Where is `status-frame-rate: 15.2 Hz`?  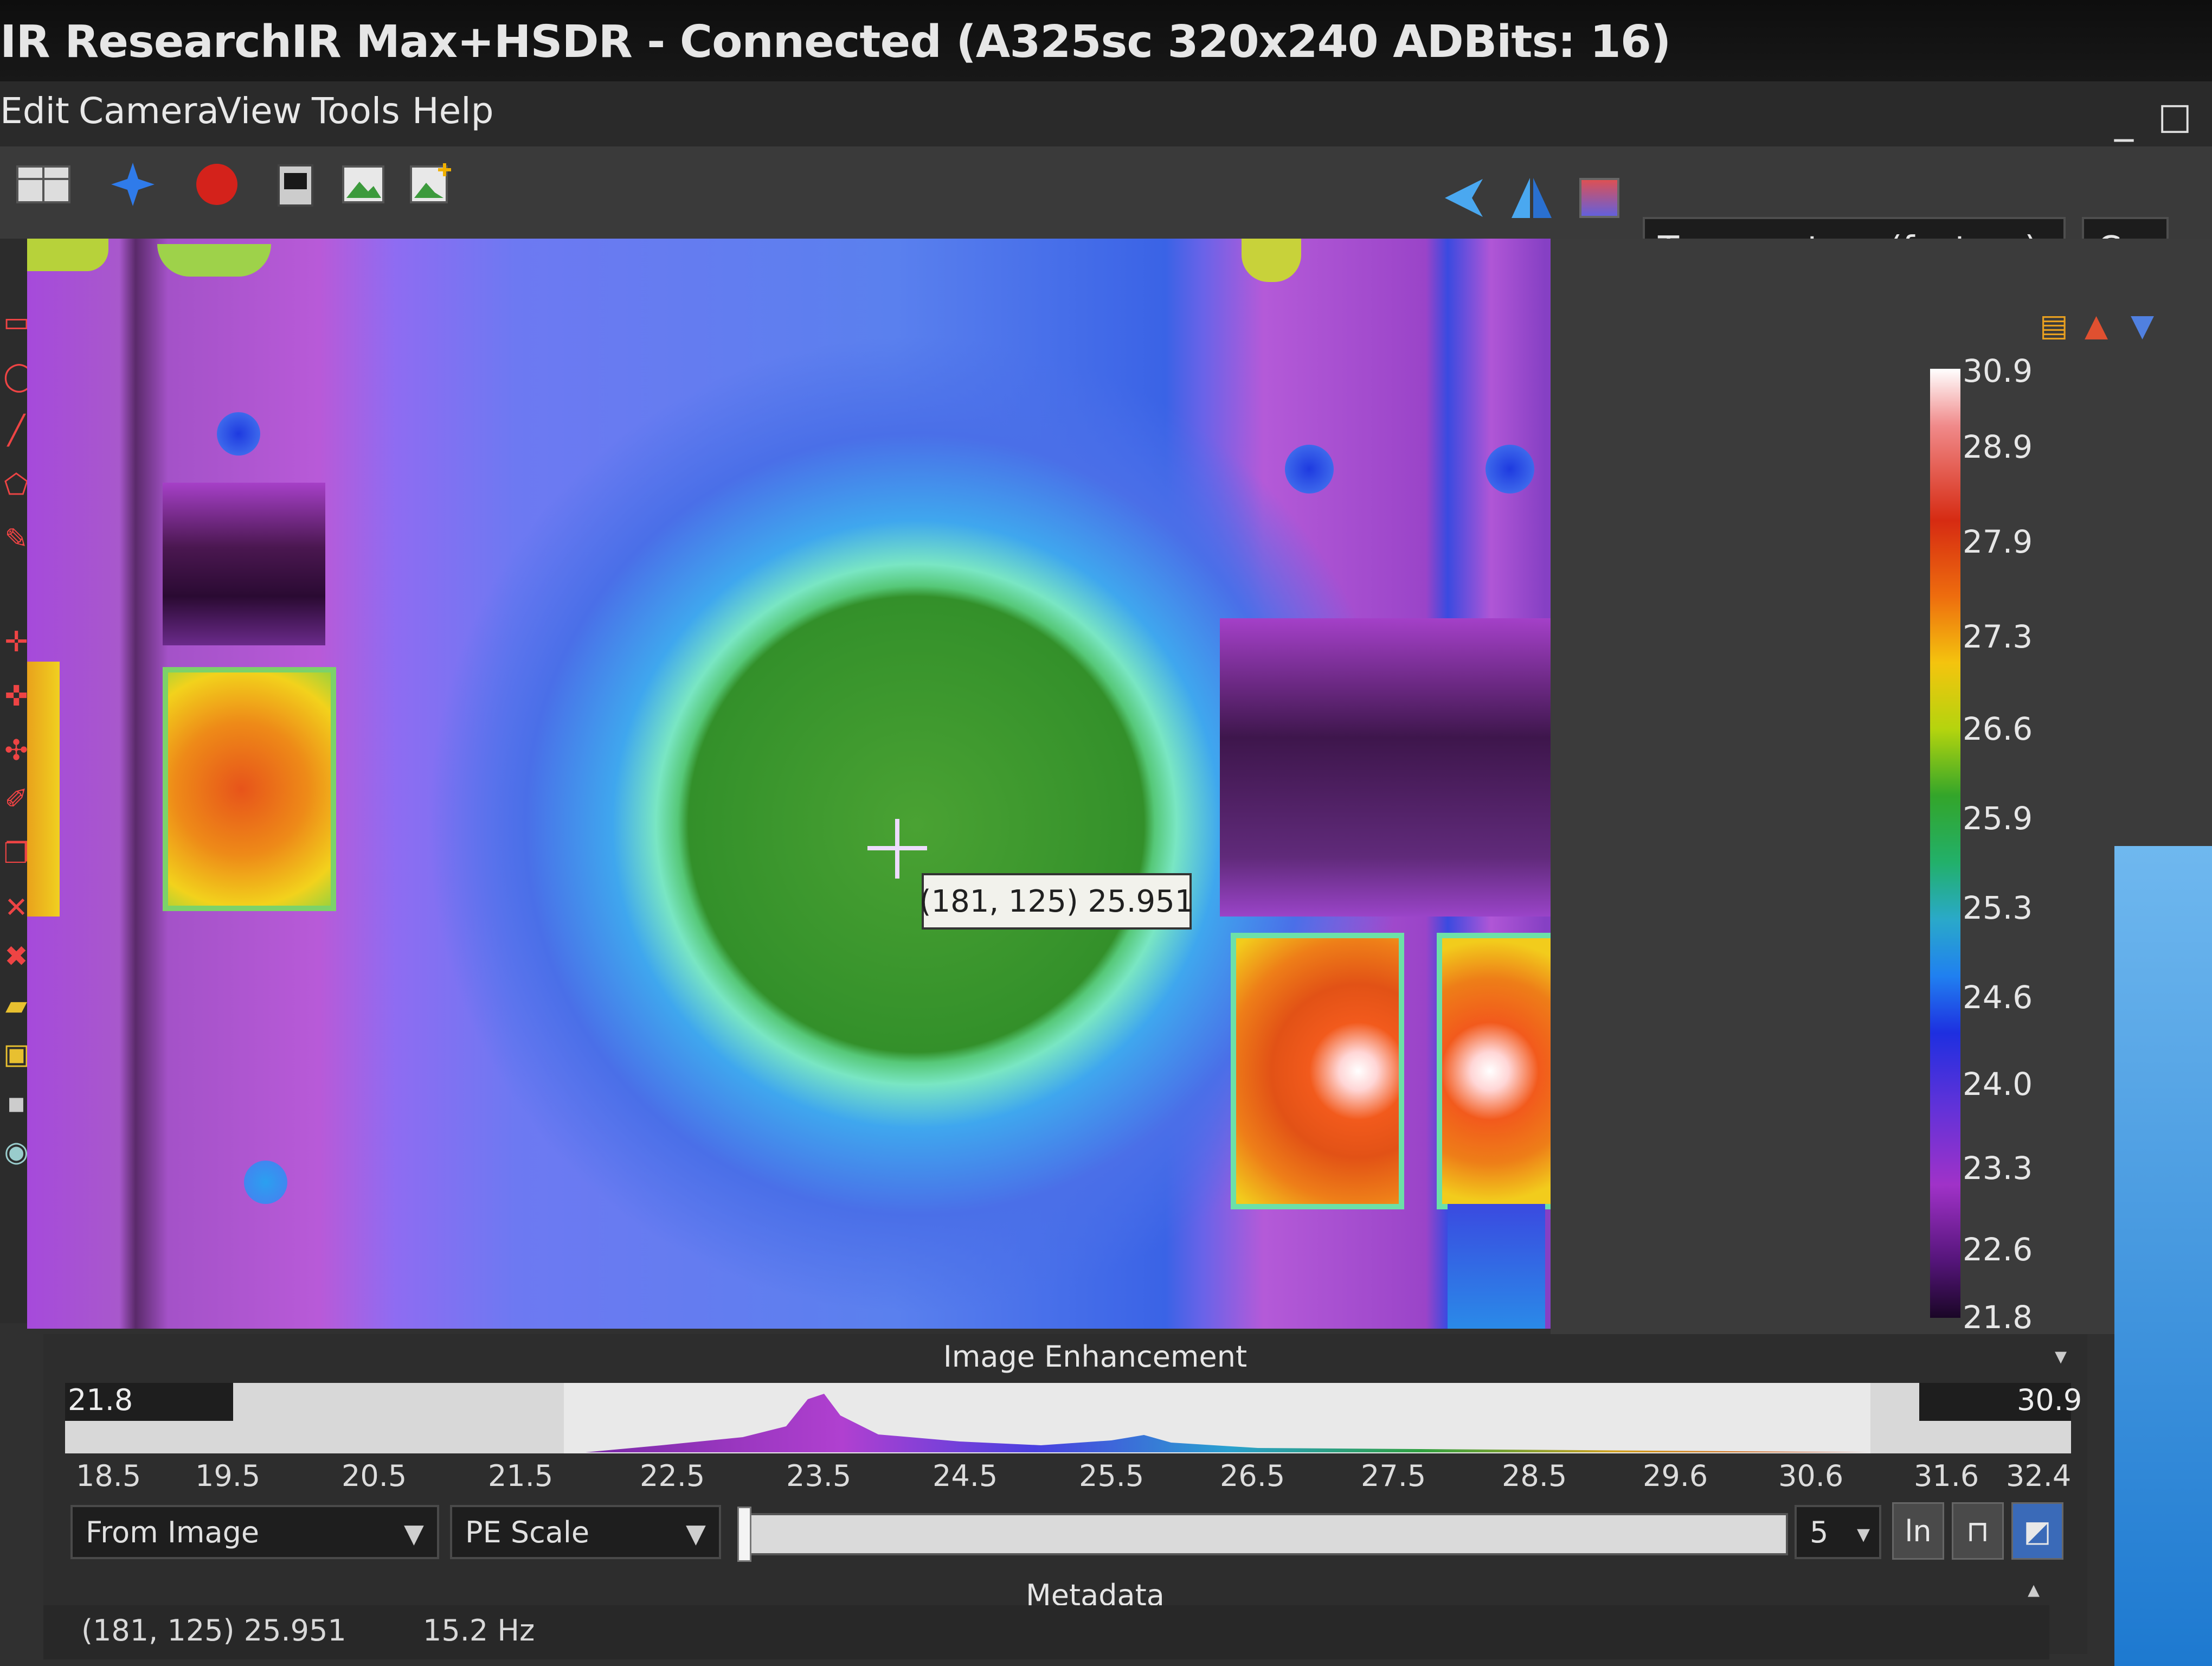
status-frame-rate: 15.2 Hz is located at coordinates (479, 1631).